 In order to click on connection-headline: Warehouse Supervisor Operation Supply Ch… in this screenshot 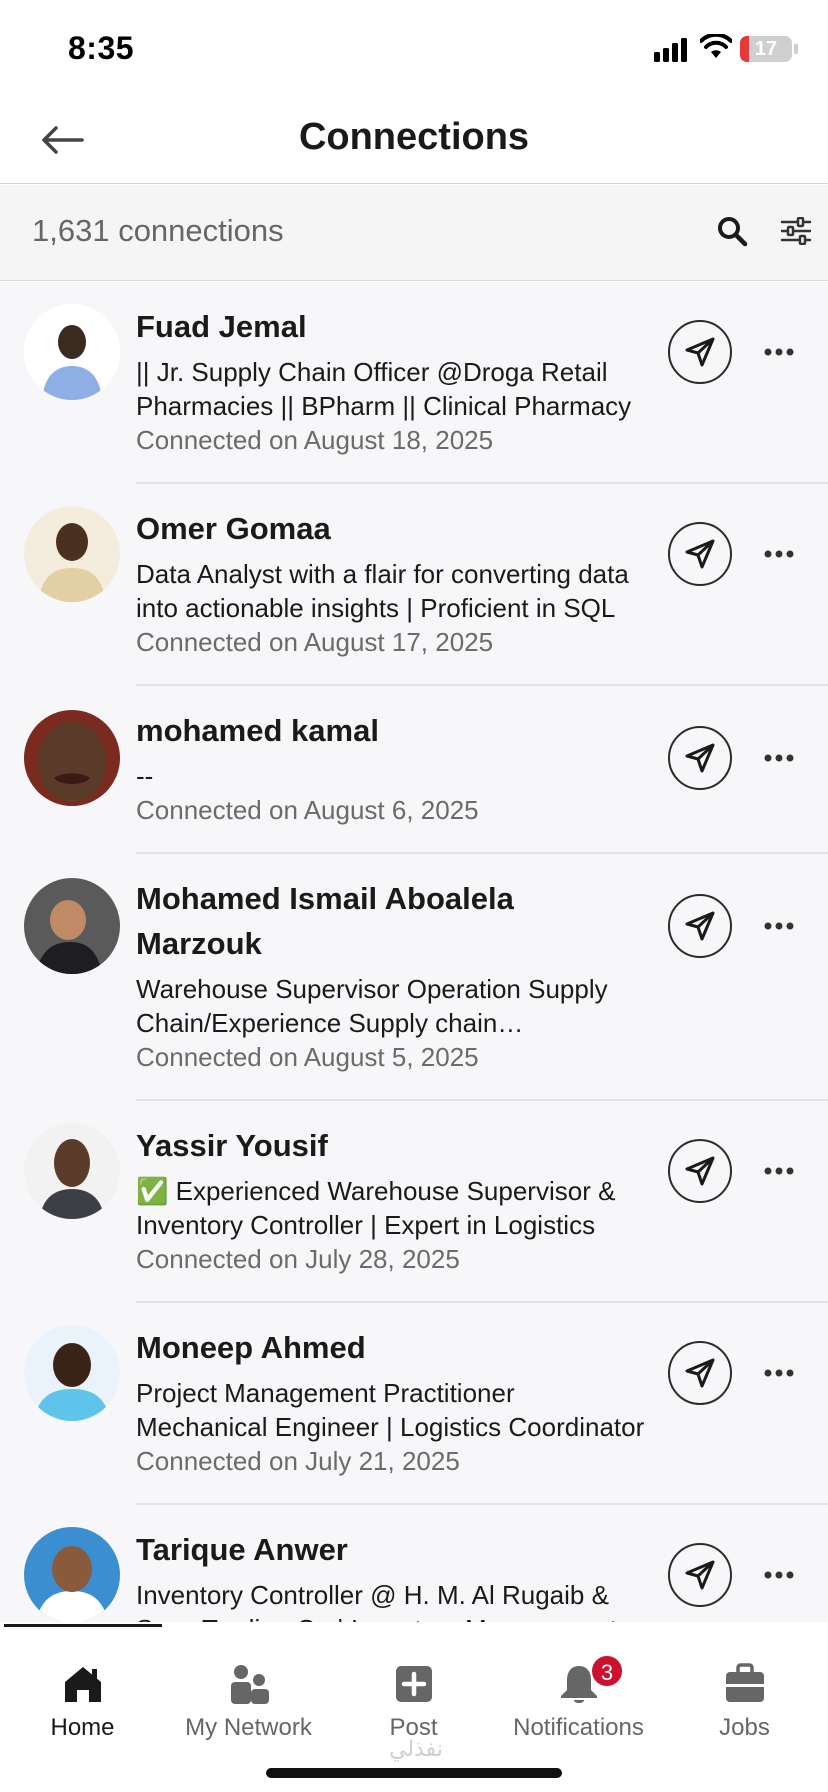, I will do `click(372, 1006)`.